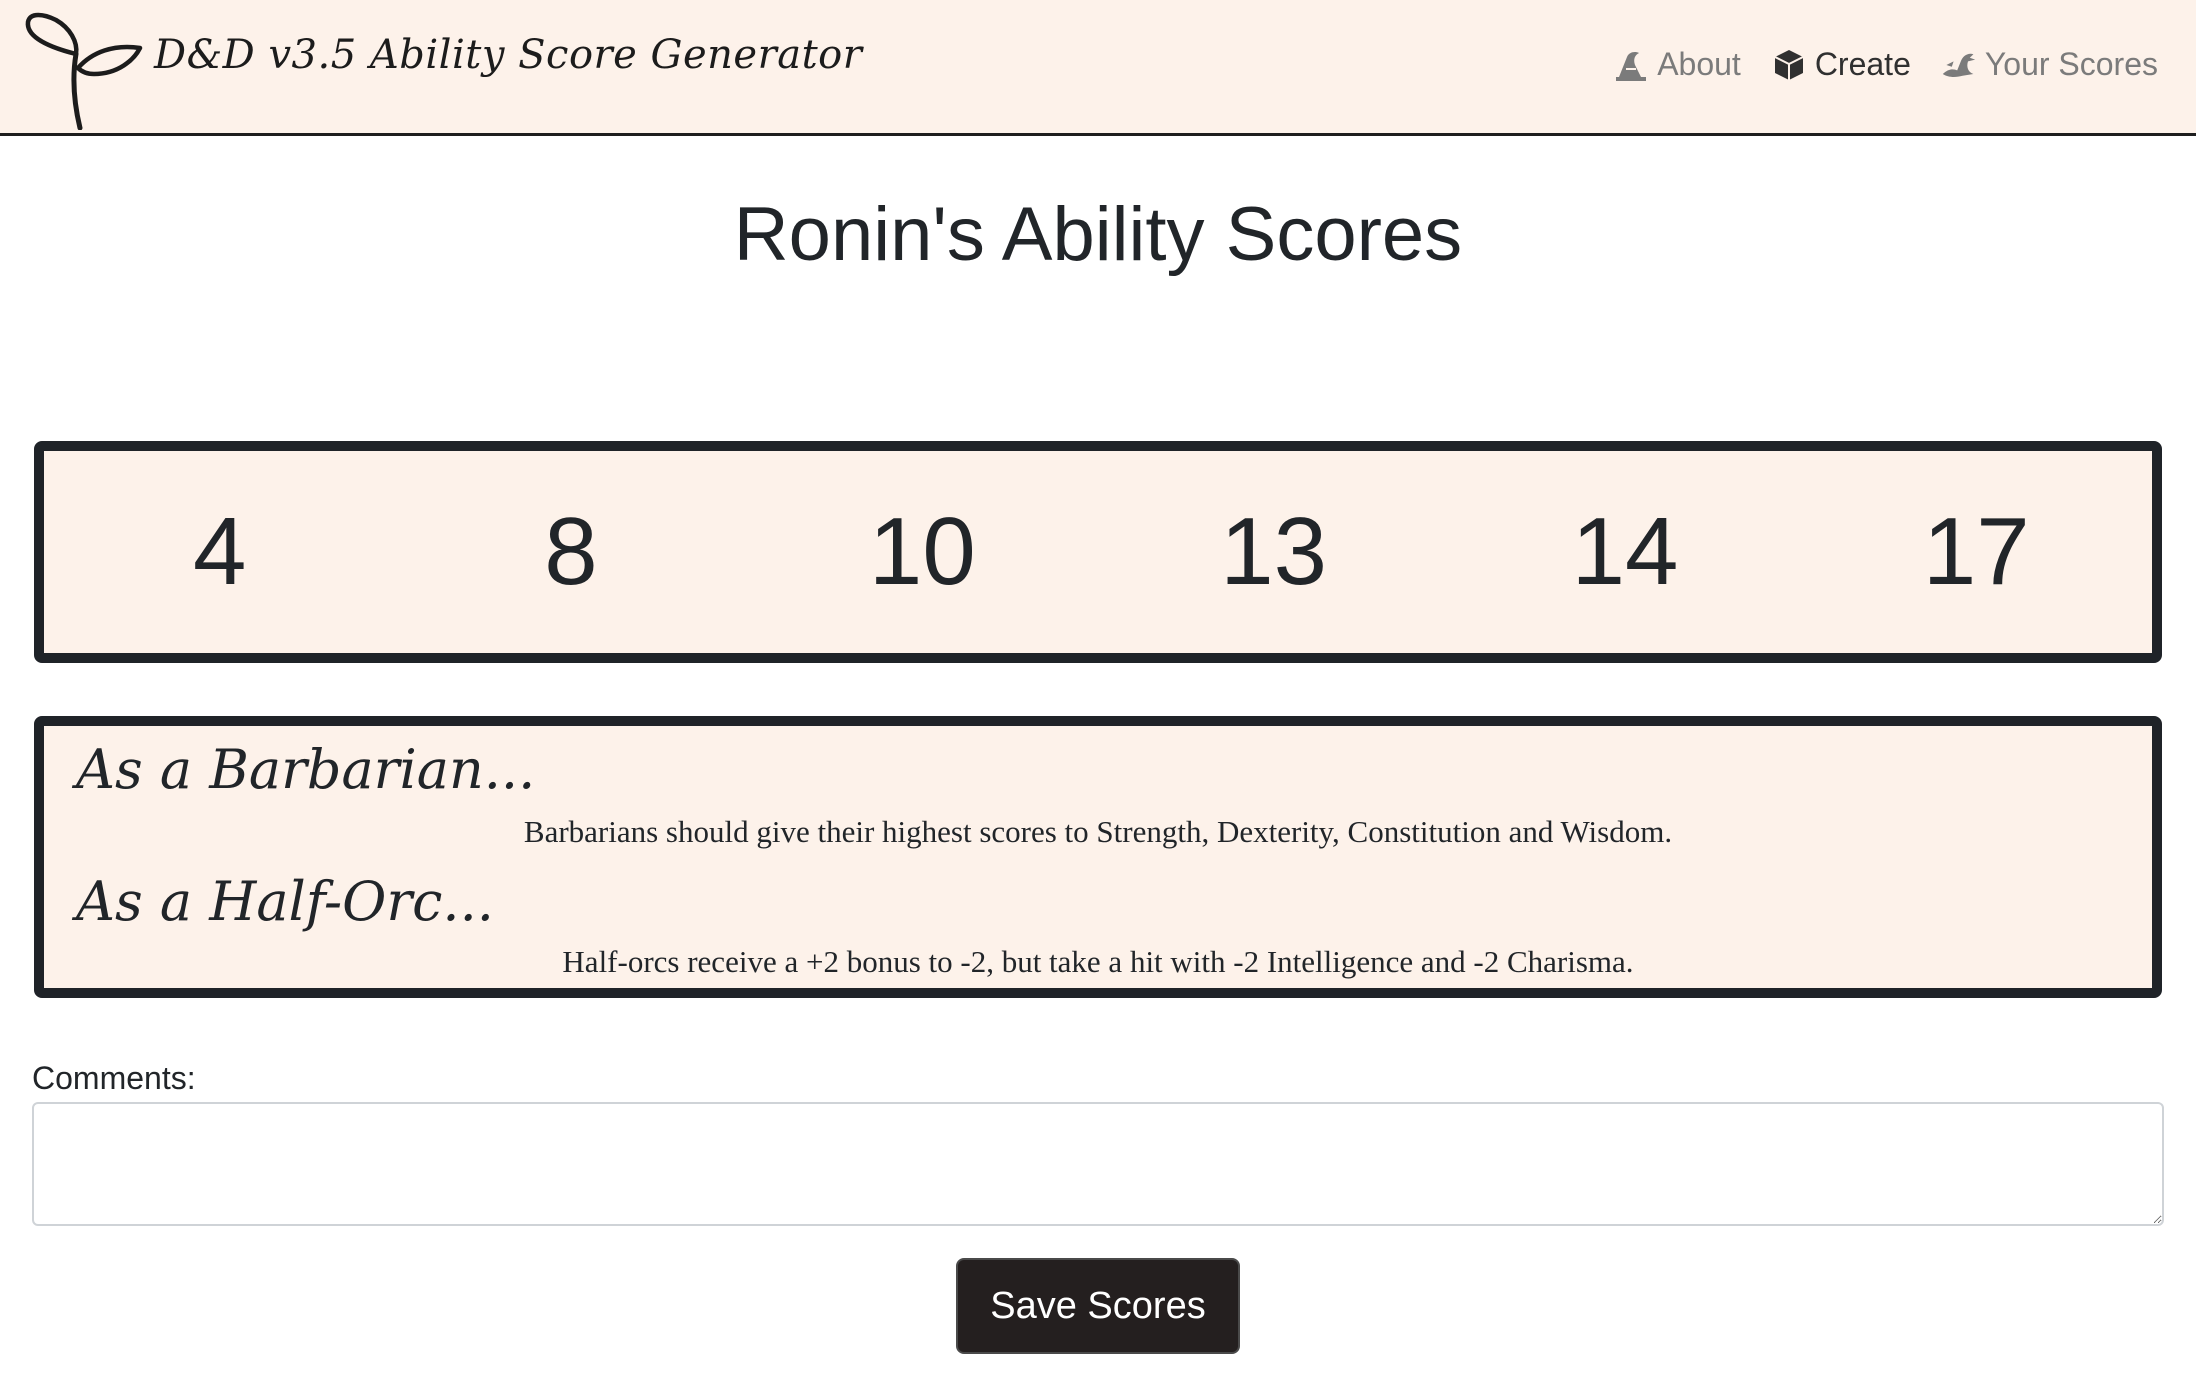  What do you see at coordinates (2071, 64) in the screenshot?
I see `nav-link-your-scores-label: Your Scores` at bounding box center [2071, 64].